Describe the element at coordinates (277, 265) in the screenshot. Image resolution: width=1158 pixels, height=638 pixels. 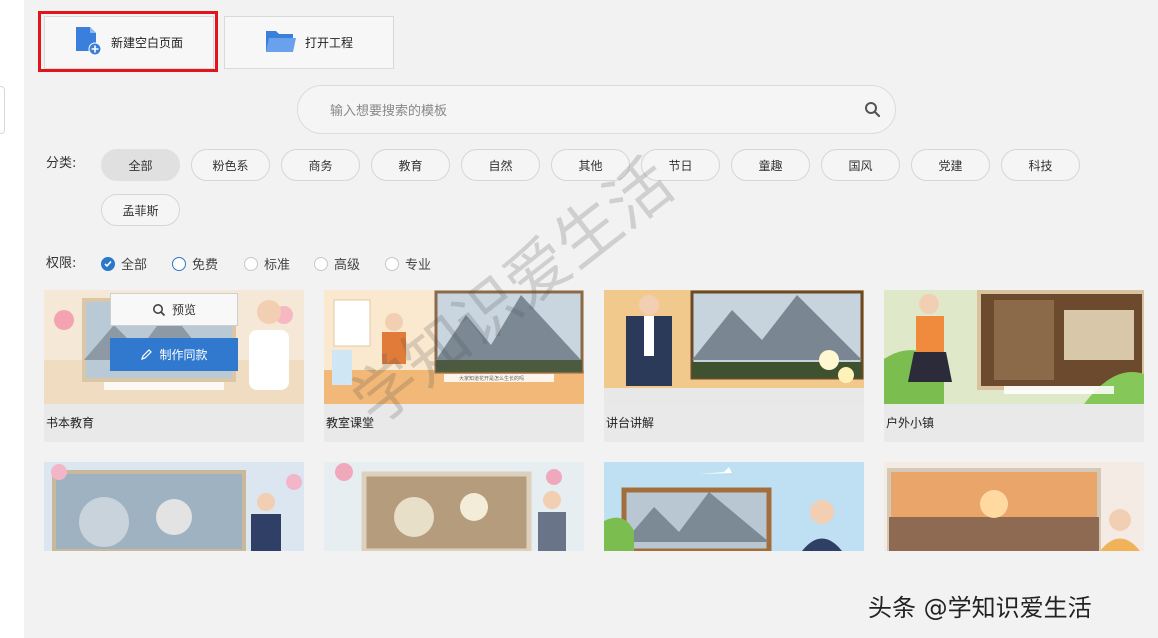
I see `permission-option-label: 标准` at that location.